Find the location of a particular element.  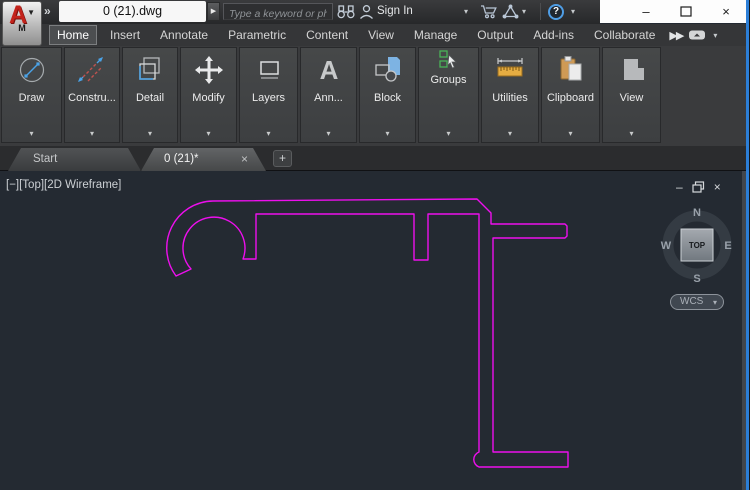

viewport-view-control: [Top] is located at coordinates (31, 185).